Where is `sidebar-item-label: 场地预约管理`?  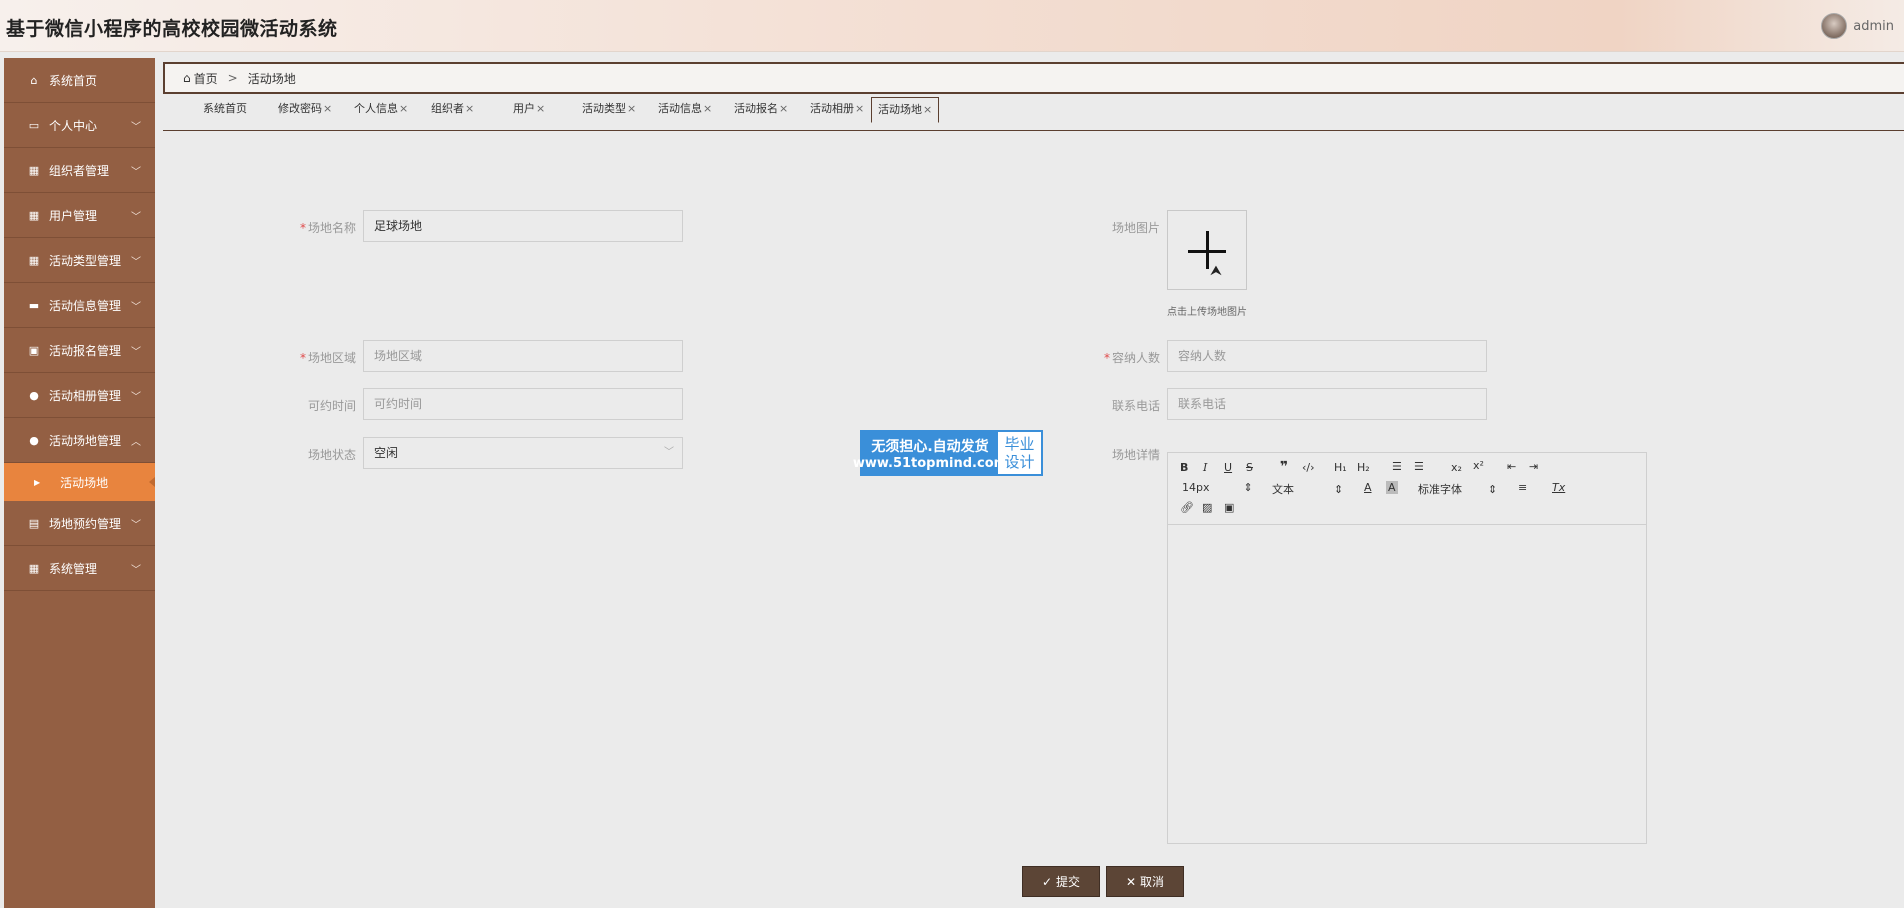
sidebar-item-label: 场地预约管理 is located at coordinates (85, 523).